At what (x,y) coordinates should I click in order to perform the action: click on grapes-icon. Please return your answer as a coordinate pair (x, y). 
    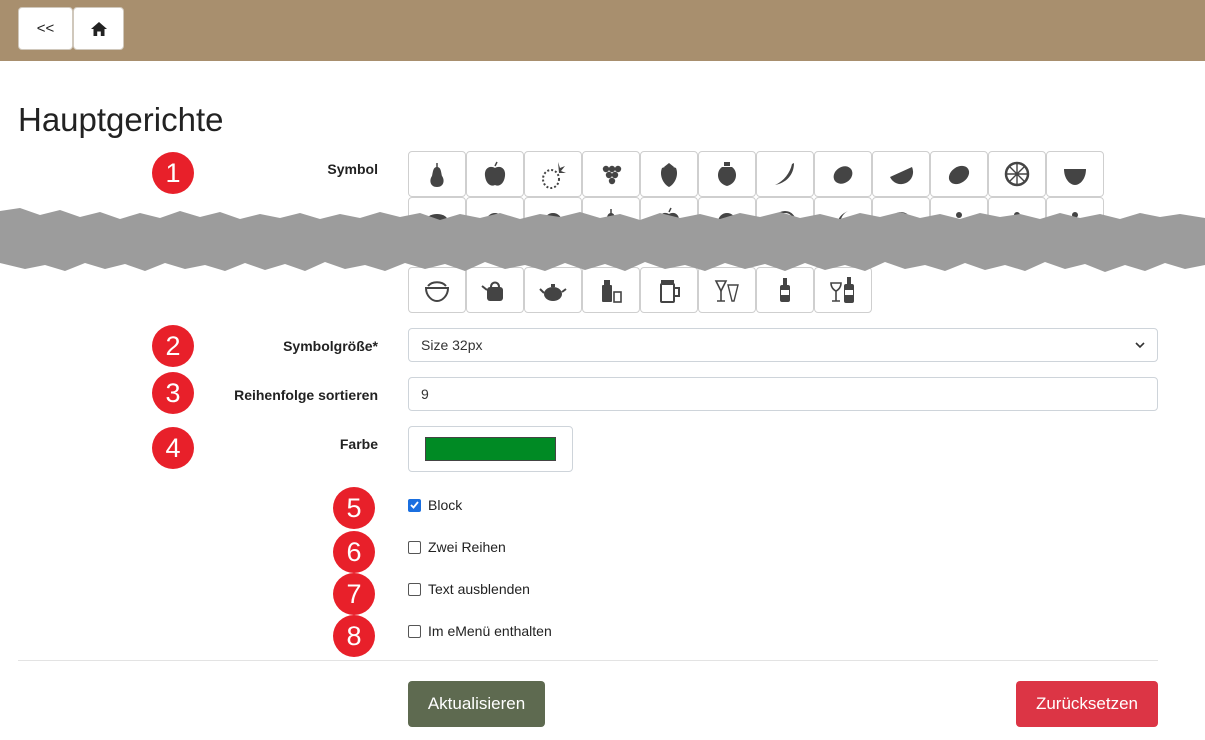
    Looking at the image, I should click on (612, 175).